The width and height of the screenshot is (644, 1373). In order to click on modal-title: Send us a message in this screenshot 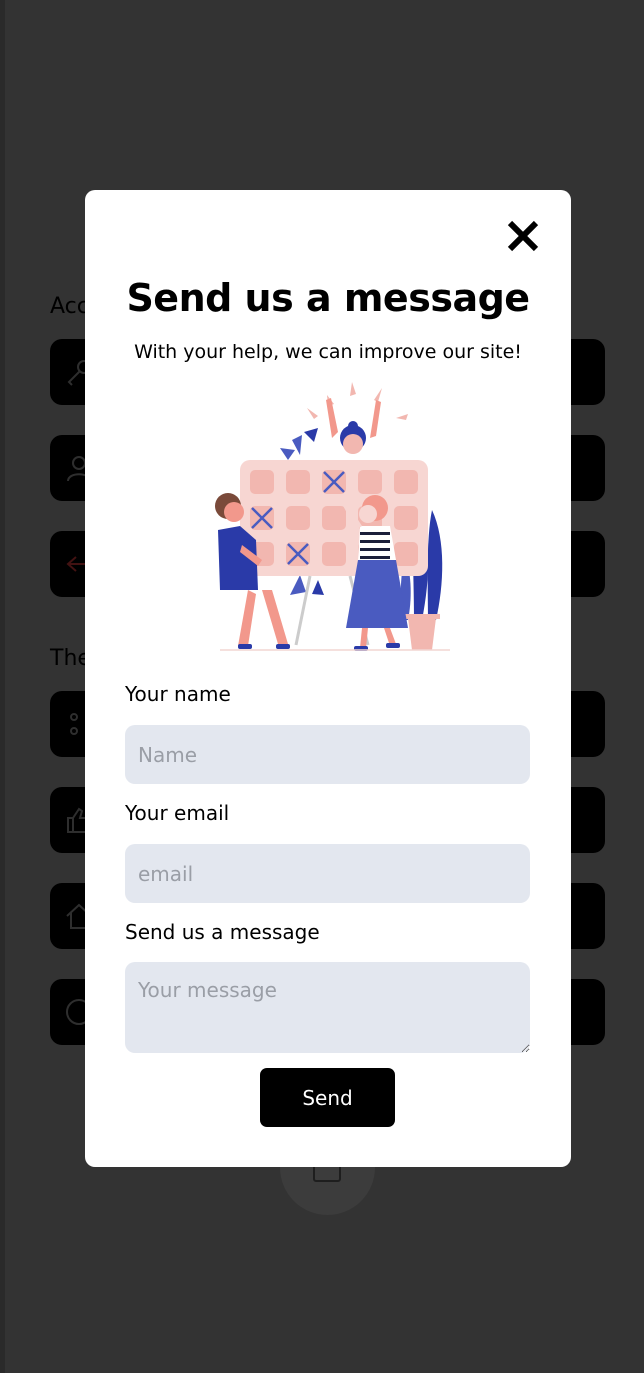, I will do `click(328, 298)`.